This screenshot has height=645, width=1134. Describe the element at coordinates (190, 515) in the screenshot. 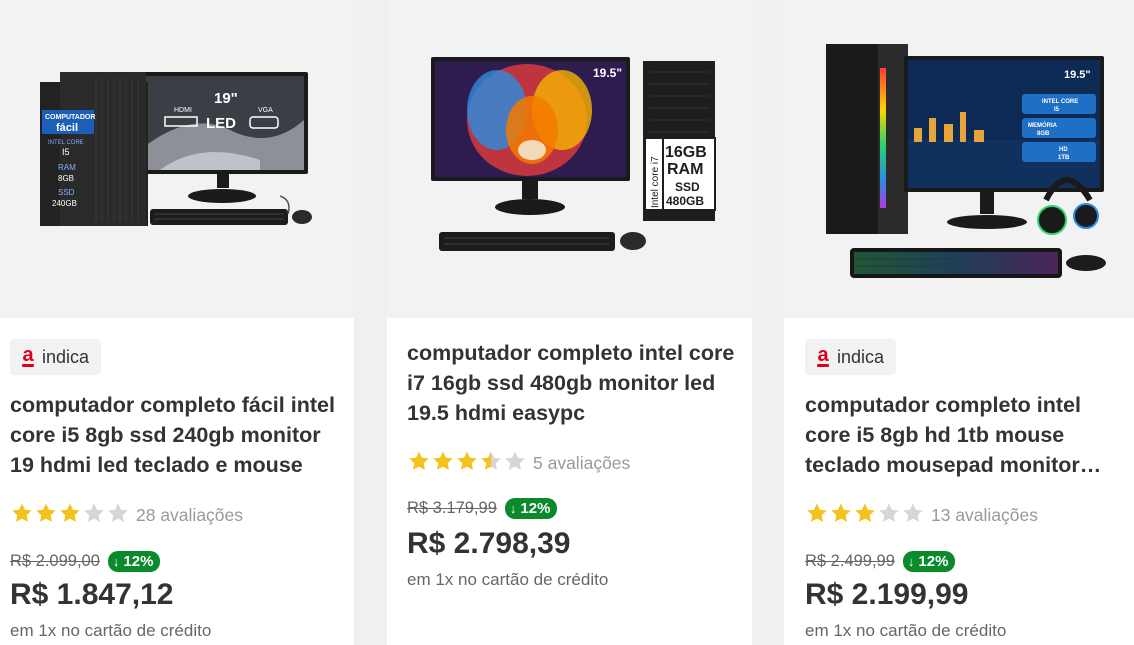

I see `review-count: 28 avaliações` at that location.